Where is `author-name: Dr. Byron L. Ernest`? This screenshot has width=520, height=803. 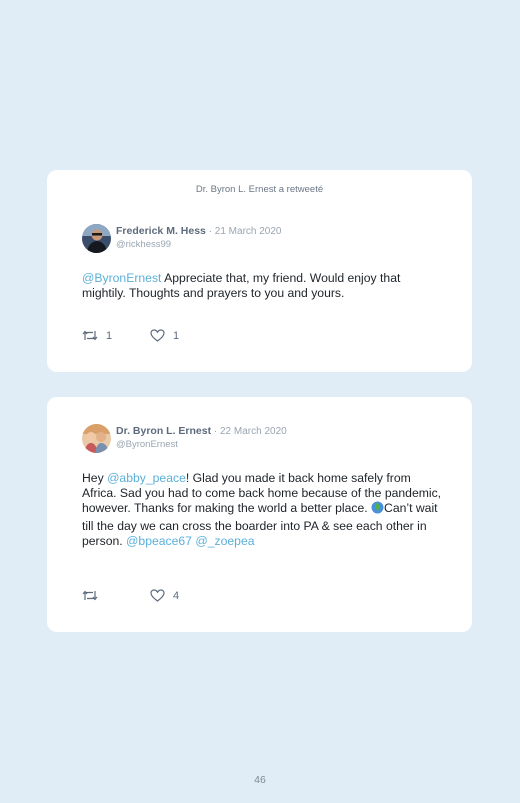 author-name: Dr. Byron L. Ernest is located at coordinates (163, 431).